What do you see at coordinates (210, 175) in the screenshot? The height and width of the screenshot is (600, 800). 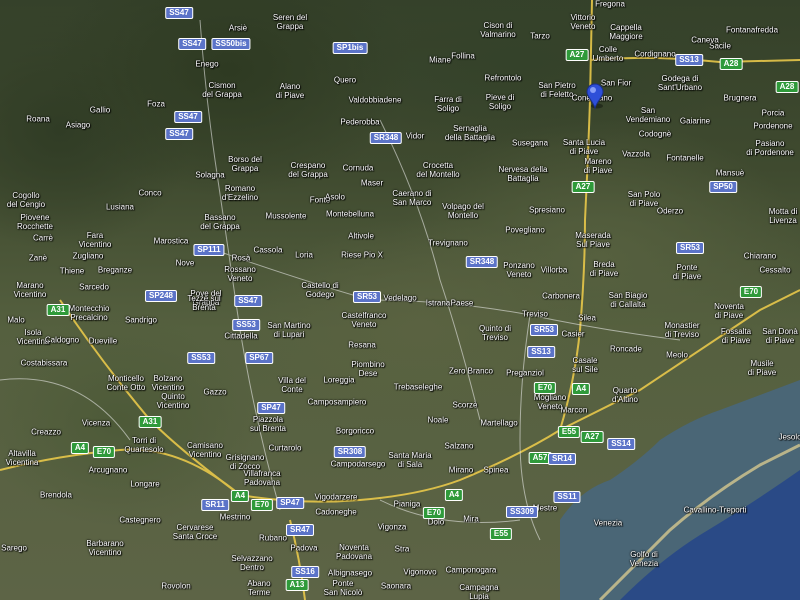 I see `place-label: Solagna` at bounding box center [210, 175].